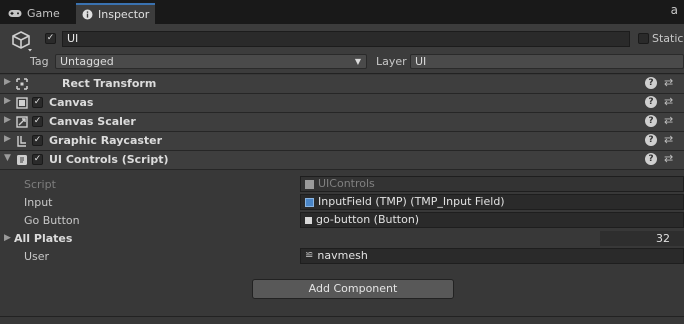 This screenshot has height=324, width=684. What do you see at coordinates (87, 14) in the screenshot?
I see `info-icon` at bounding box center [87, 14].